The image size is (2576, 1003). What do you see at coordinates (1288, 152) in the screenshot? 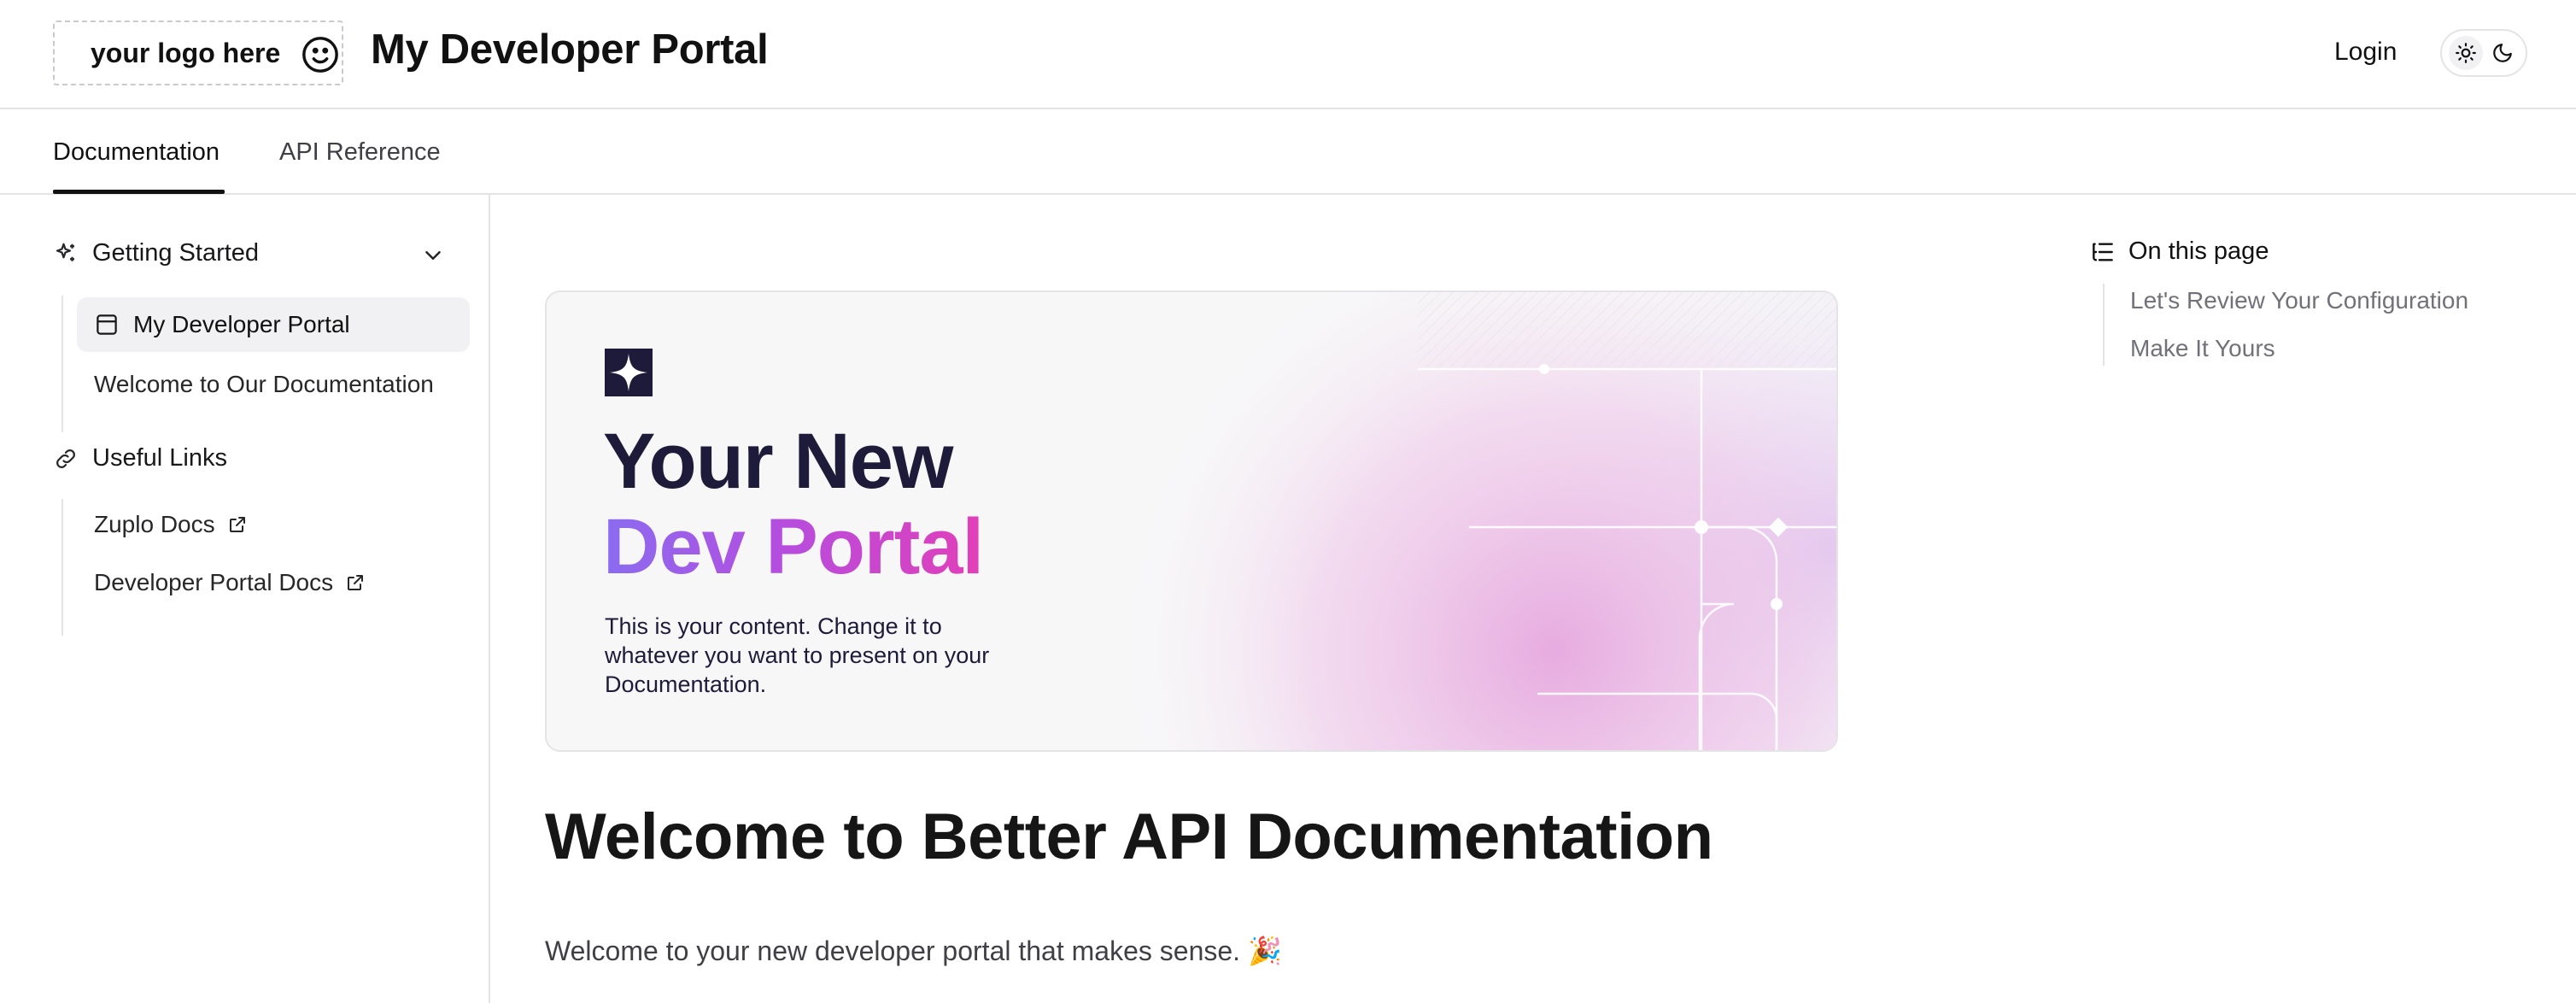
I see `top-tabs: Documentation API Reference` at bounding box center [1288, 152].